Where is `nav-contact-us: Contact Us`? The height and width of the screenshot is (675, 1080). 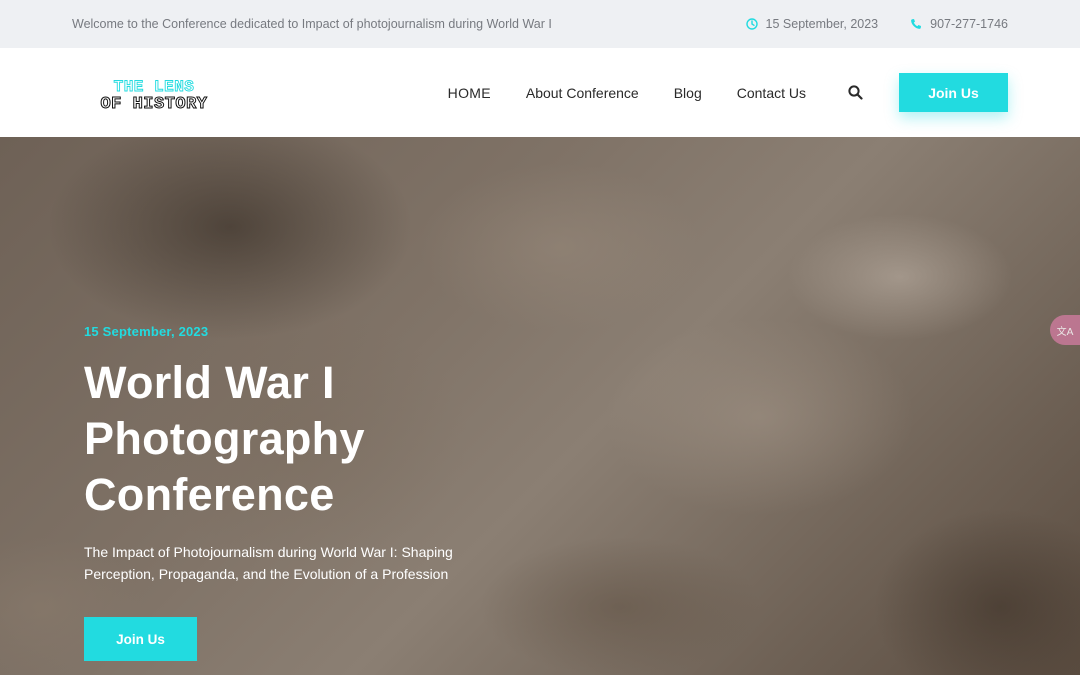 nav-contact-us: Contact Us is located at coordinates (771, 93).